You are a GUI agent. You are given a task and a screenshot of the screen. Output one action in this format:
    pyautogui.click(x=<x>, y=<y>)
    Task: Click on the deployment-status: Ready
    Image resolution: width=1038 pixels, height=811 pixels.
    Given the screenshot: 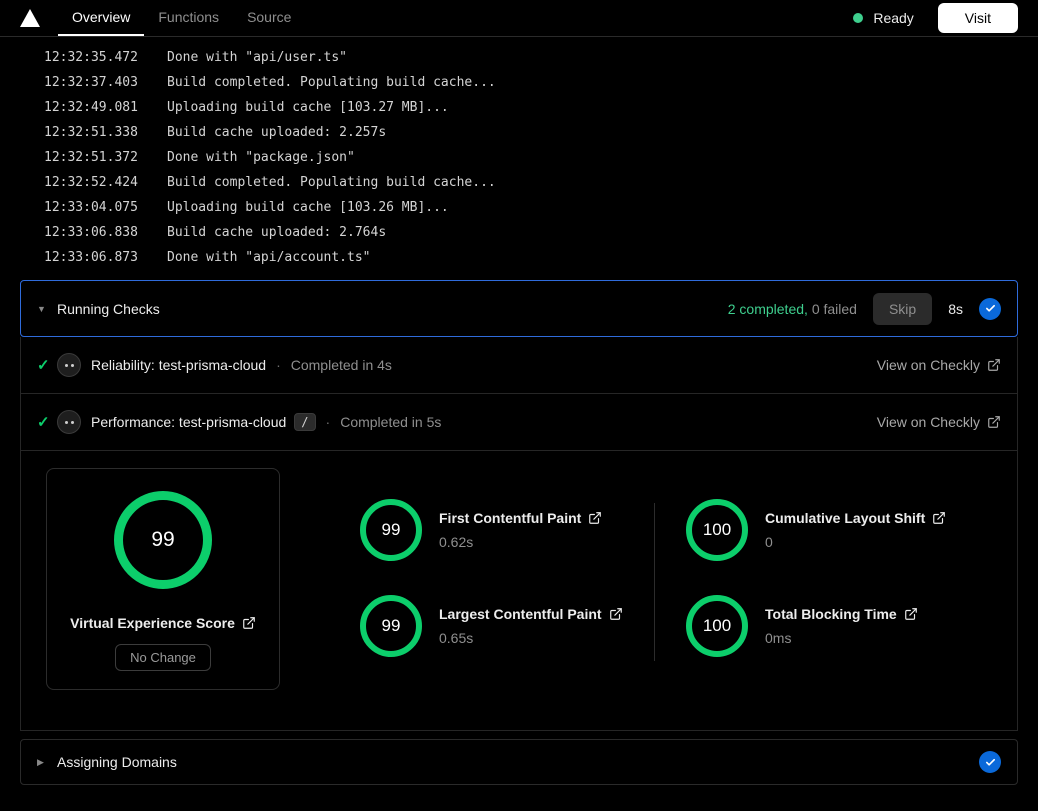 What is the action you would take?
    pyautogui.click(x=893, y=18)
    